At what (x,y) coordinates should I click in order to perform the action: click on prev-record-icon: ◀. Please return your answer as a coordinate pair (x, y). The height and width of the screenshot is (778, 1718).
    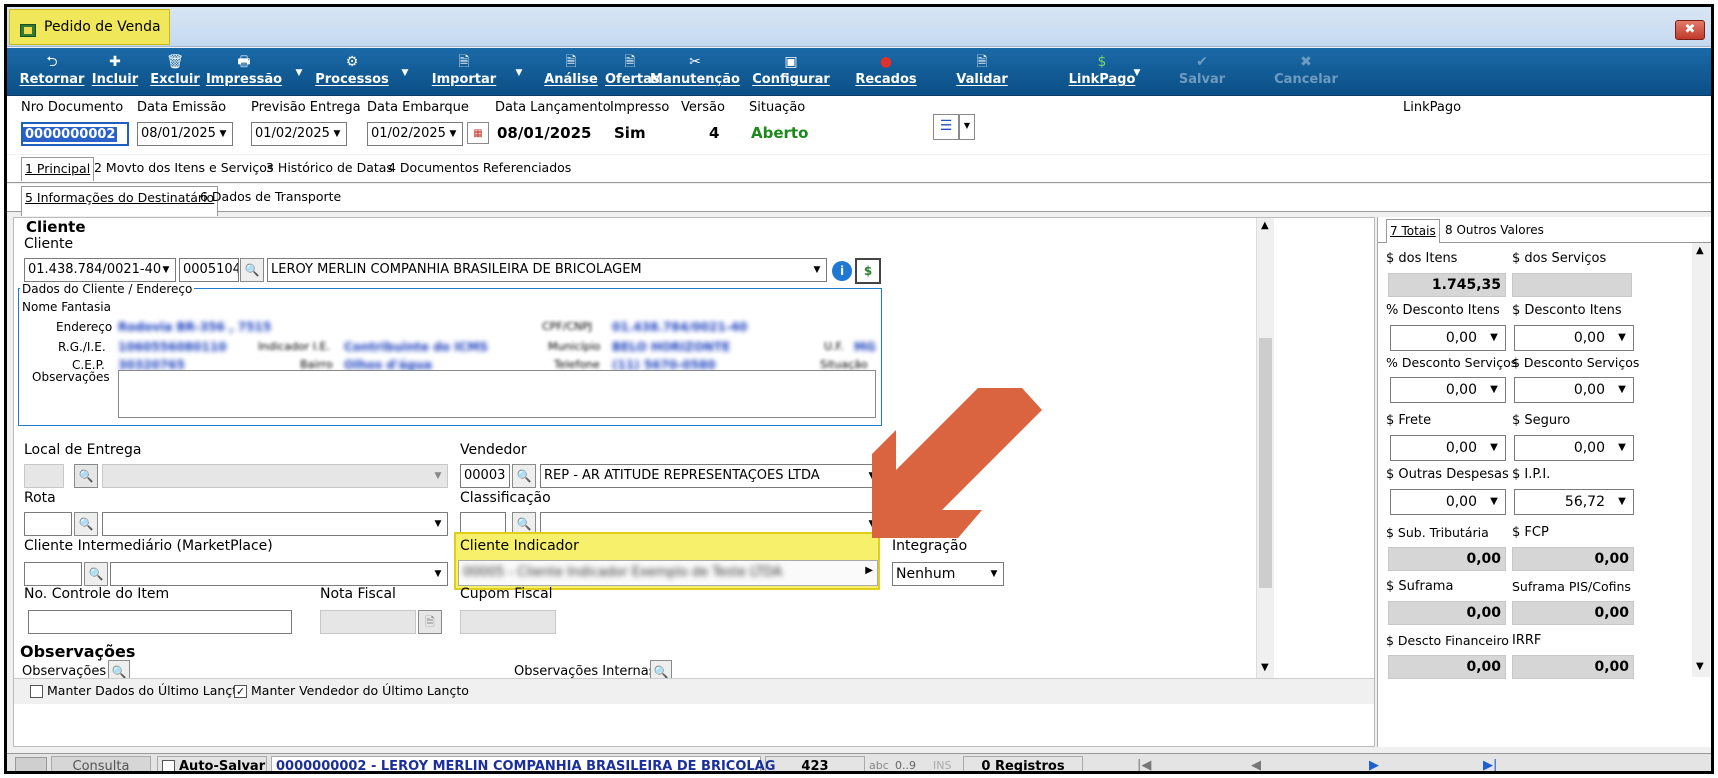
    Looking at the image, I should click on (1256, 763).